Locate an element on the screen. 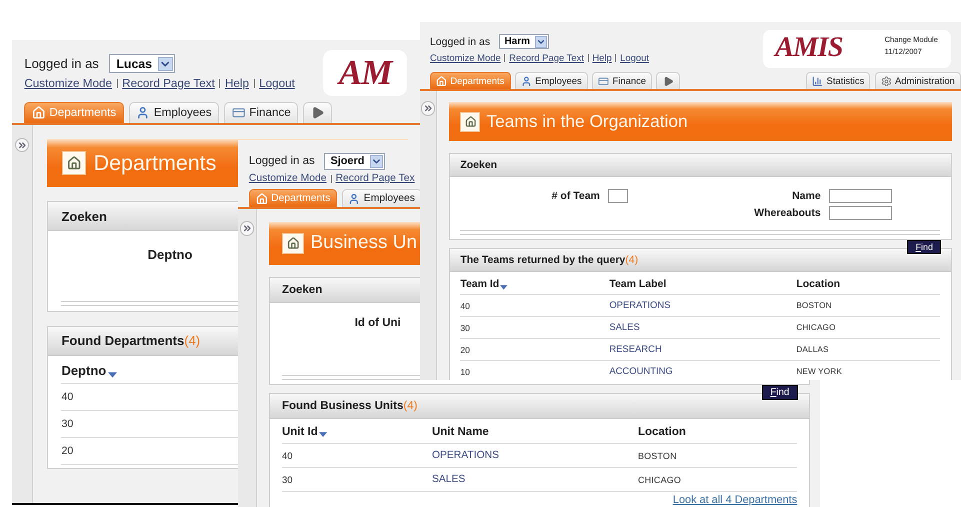 Image resolution: width=961 pixels, height=507 pixels. column-header: Unit Name is located at coordinates (460, 432).